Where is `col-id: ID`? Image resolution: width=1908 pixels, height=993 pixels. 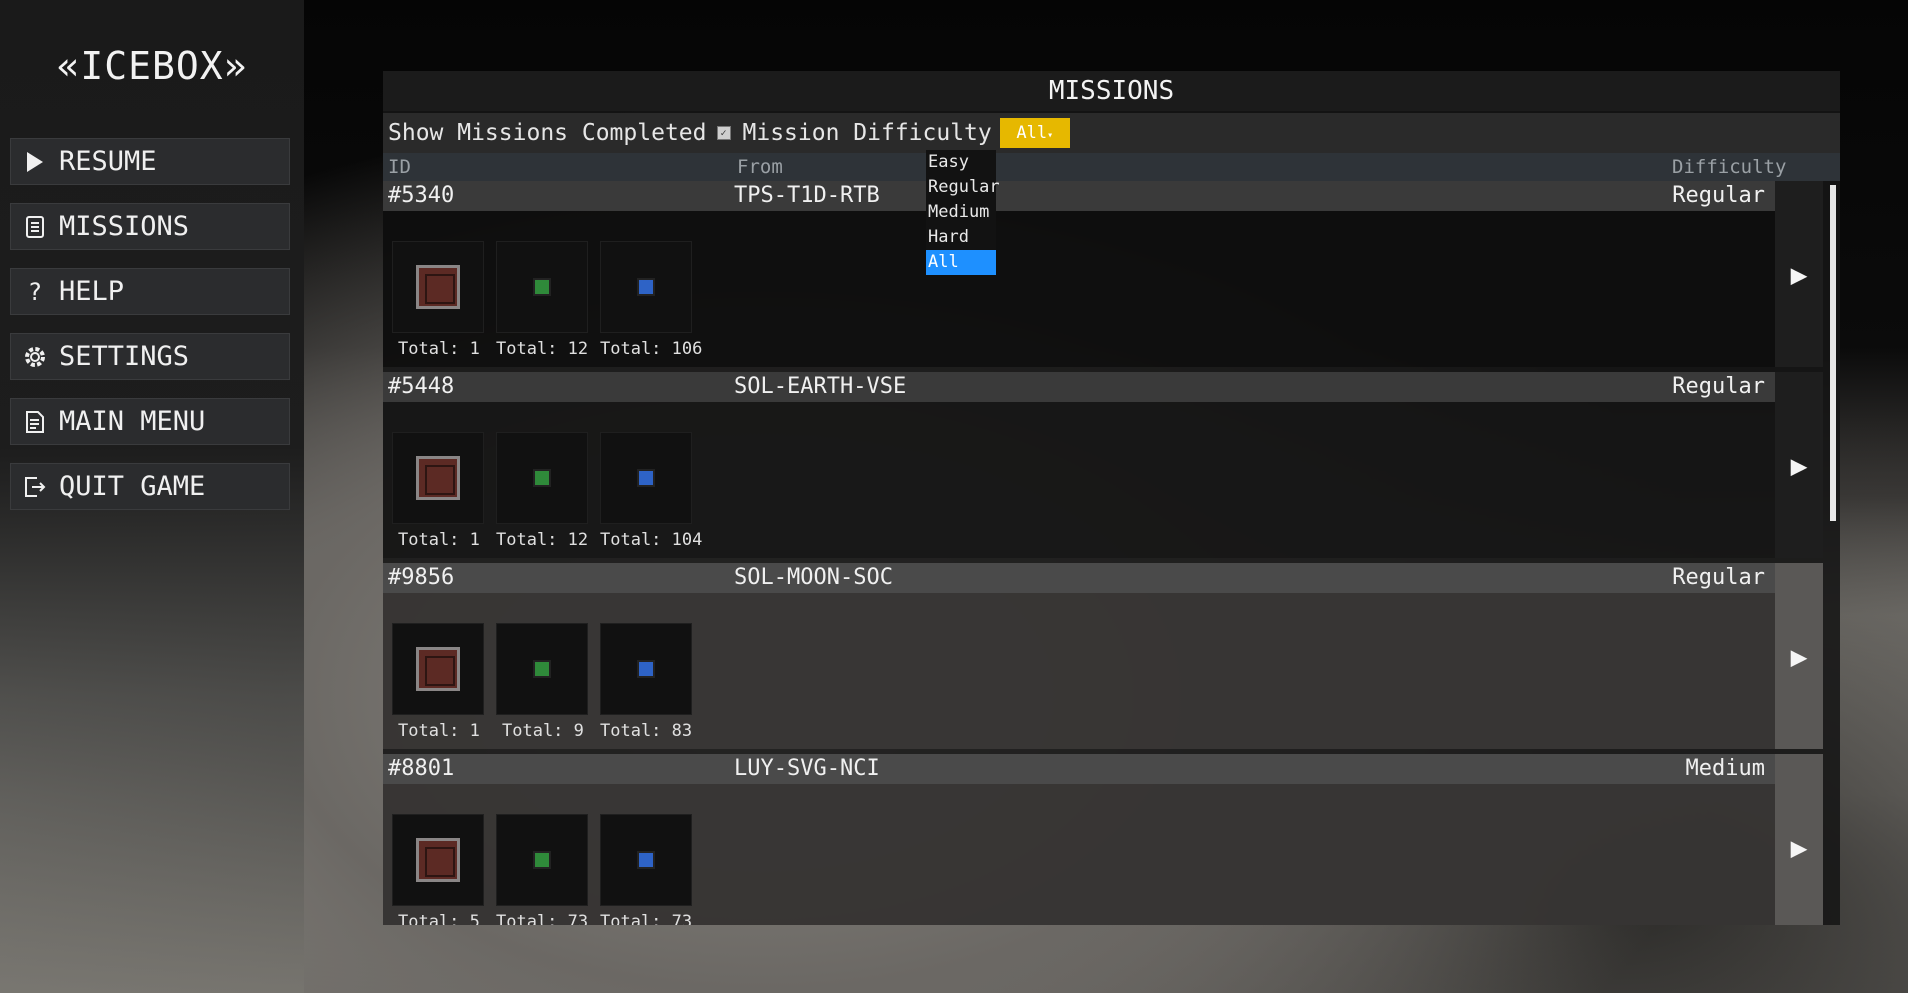
col-id: ID is located at coordinates (399, 167).